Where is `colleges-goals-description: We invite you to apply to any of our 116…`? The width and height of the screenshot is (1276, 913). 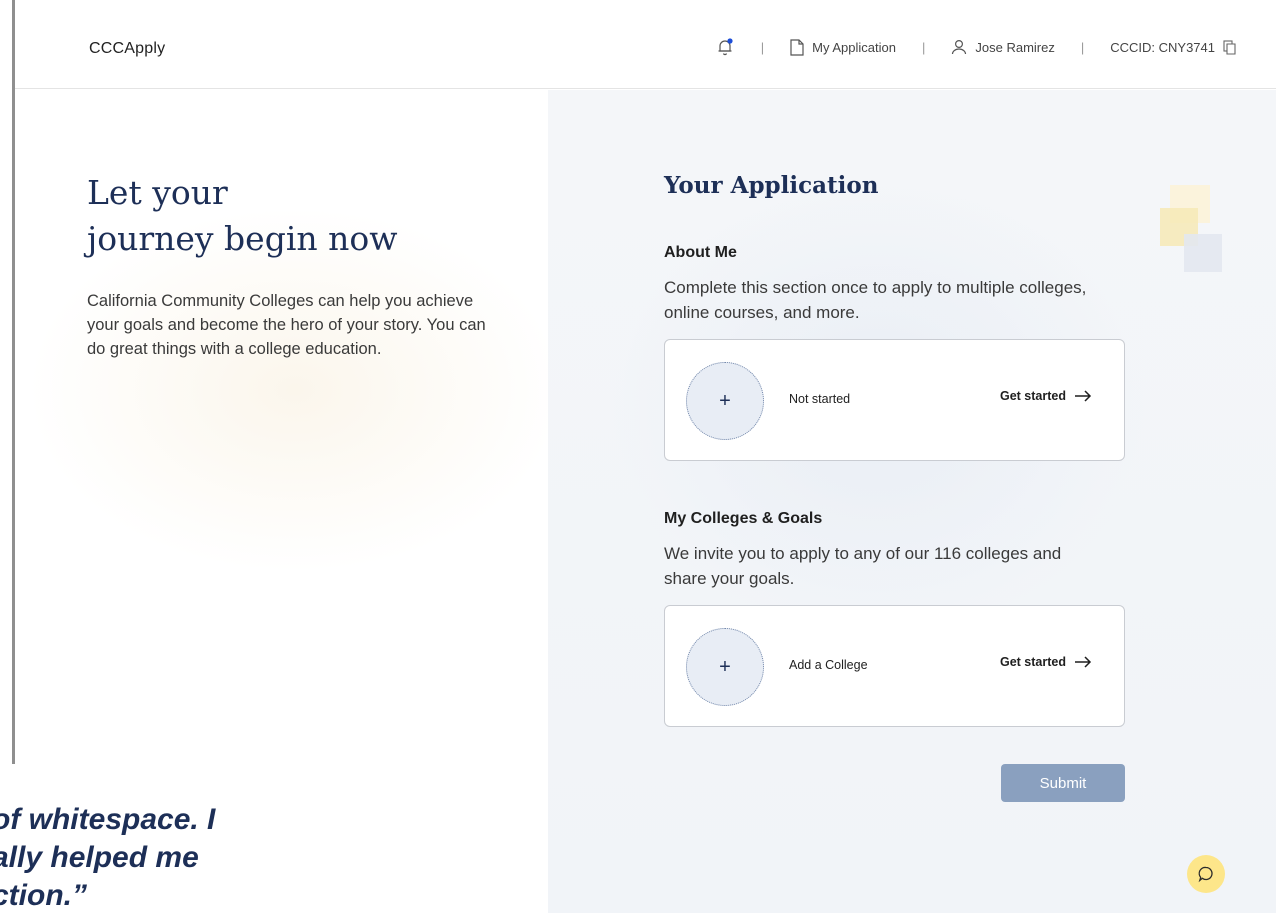
colleges-goals-description: We invite you to apply to any of our 116… is located at coordinates (863, 566).